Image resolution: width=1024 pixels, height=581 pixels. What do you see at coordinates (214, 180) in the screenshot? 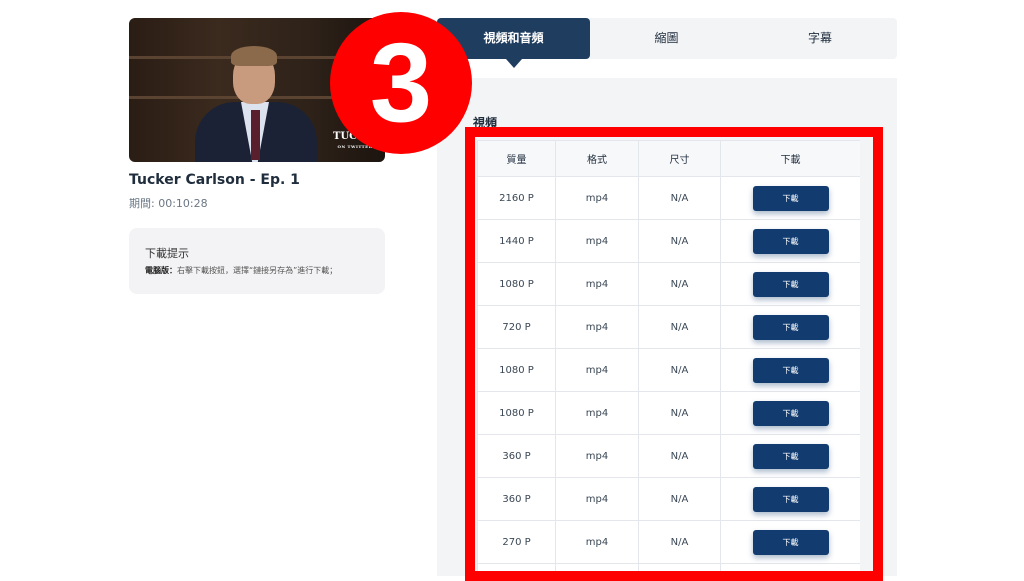
I see `video-title: Tucker Carlson - Ep. 1` at bounding box center [214, 180].